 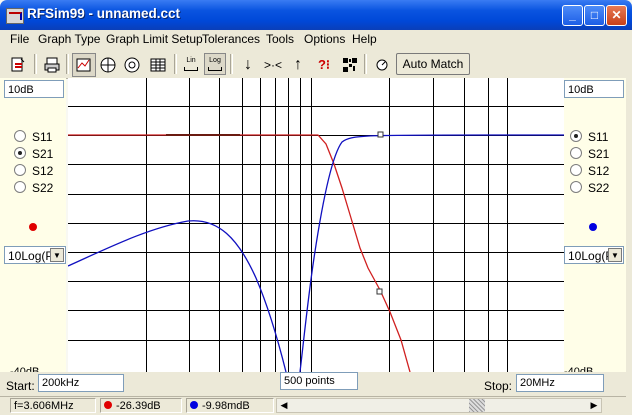 I want to click on menu-graph-type: Graph Type, so click(x=69, y=39).